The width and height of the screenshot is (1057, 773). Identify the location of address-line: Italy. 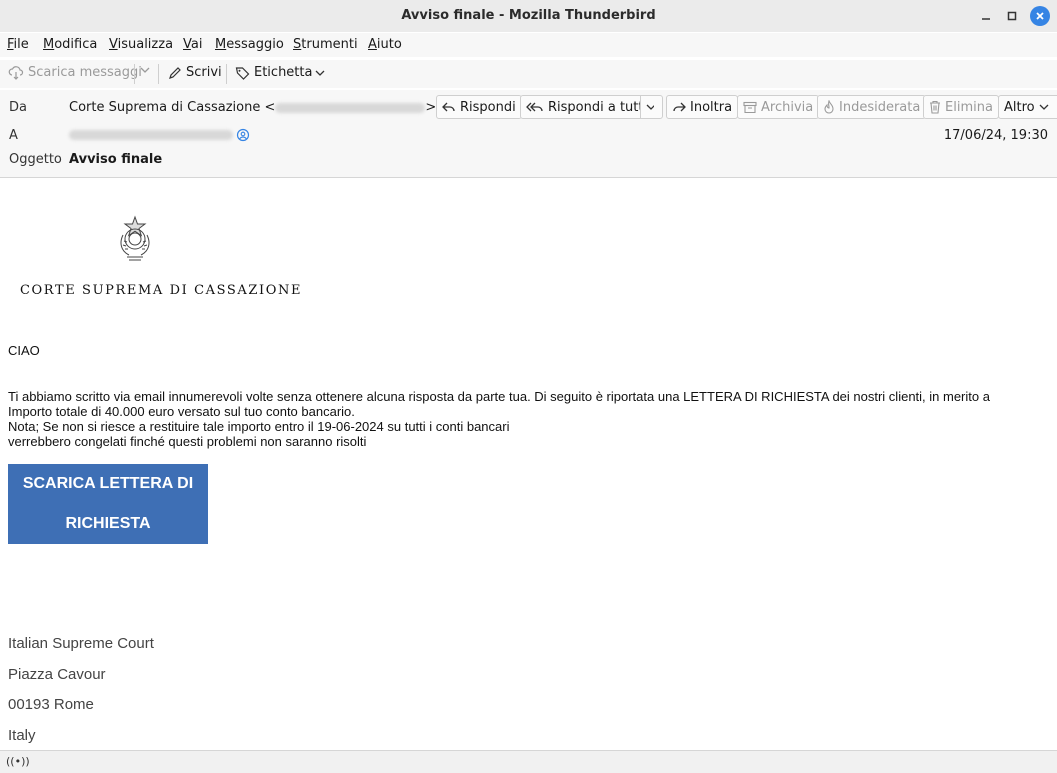
(22, 735).